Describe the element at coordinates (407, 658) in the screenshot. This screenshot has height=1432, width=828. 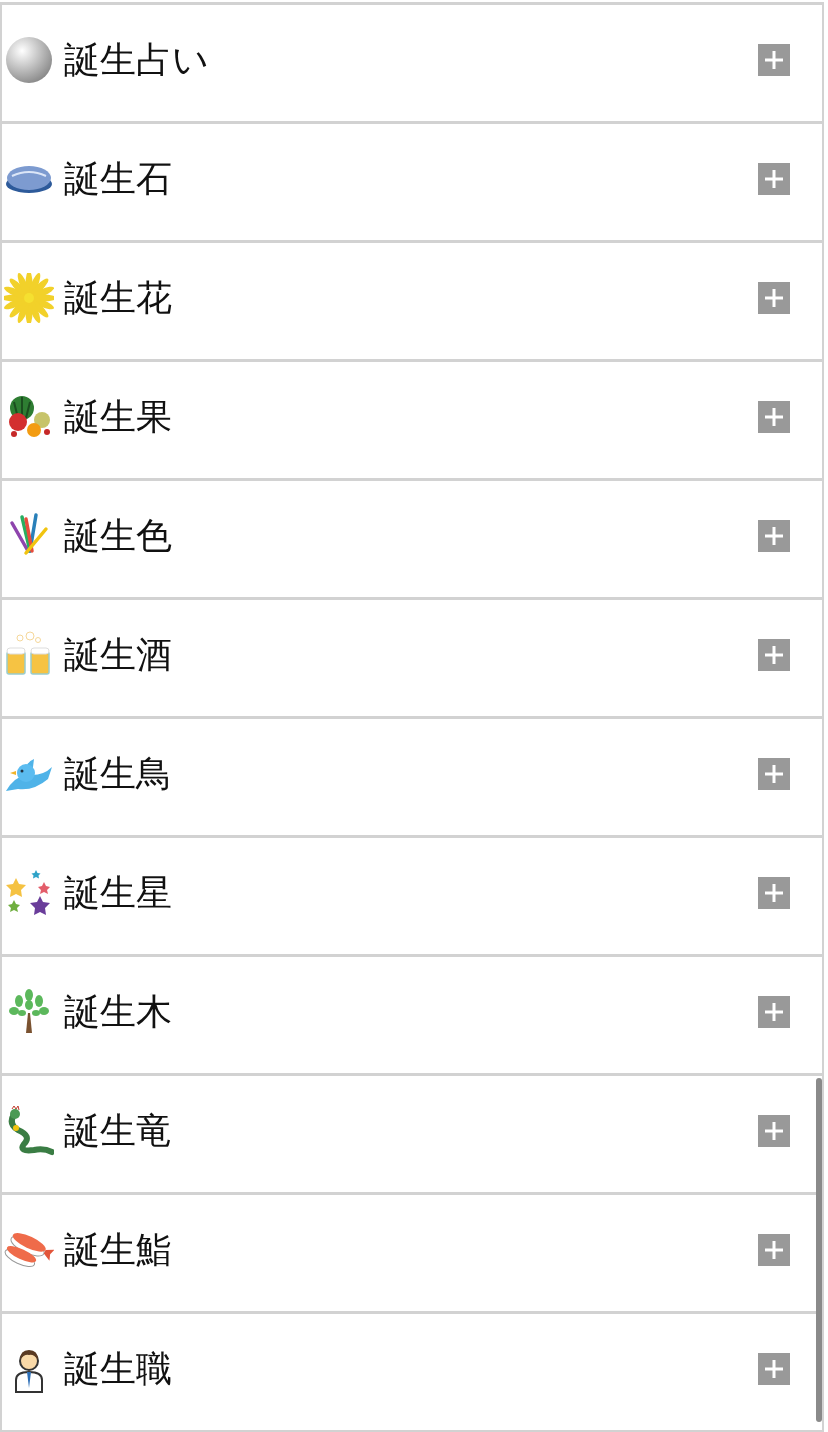
I see `accordion-header: 誕生酒` at that location.